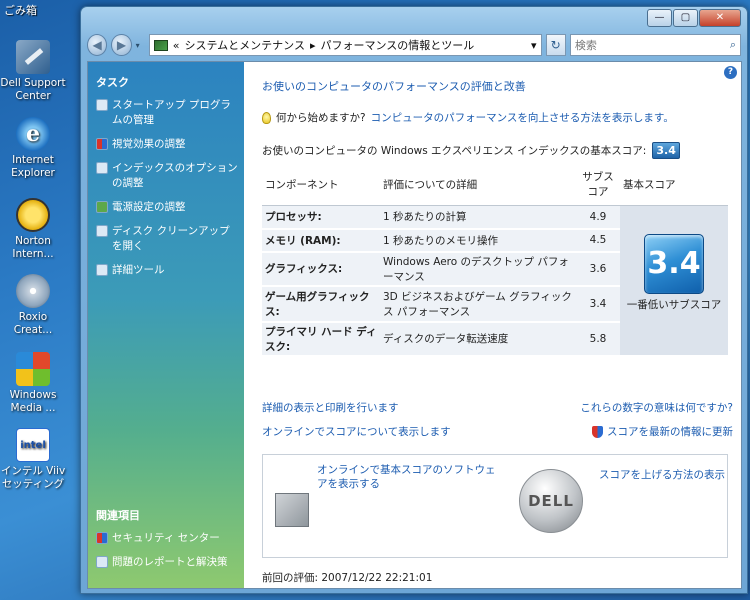  What do you see at coordinates (33, 166) in the screenshot?
I see `desktop-icon-label: Internet Explorer` at bounding box center [33, 166].